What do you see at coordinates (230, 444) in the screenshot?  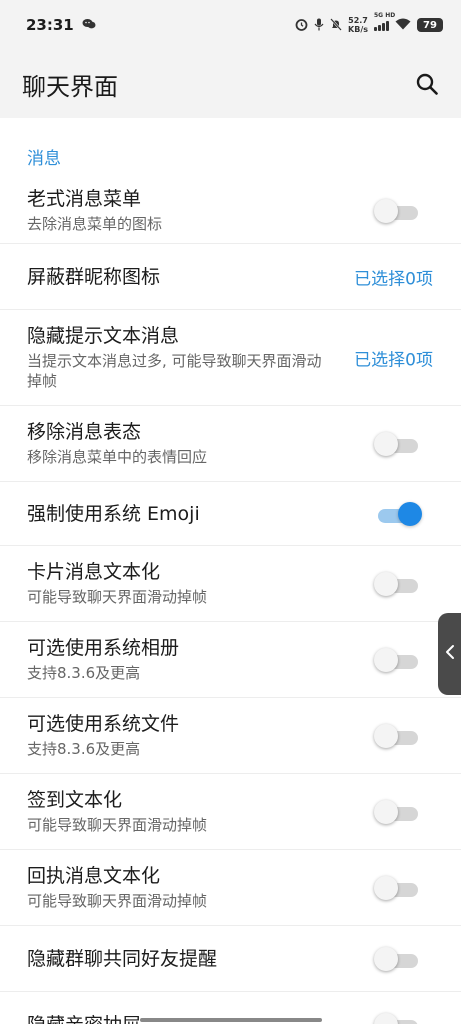 I see `setting-row-remove-reaction: 移除消息表态 移除消息菜单中的表情回应` at bounding box center [230, 444].